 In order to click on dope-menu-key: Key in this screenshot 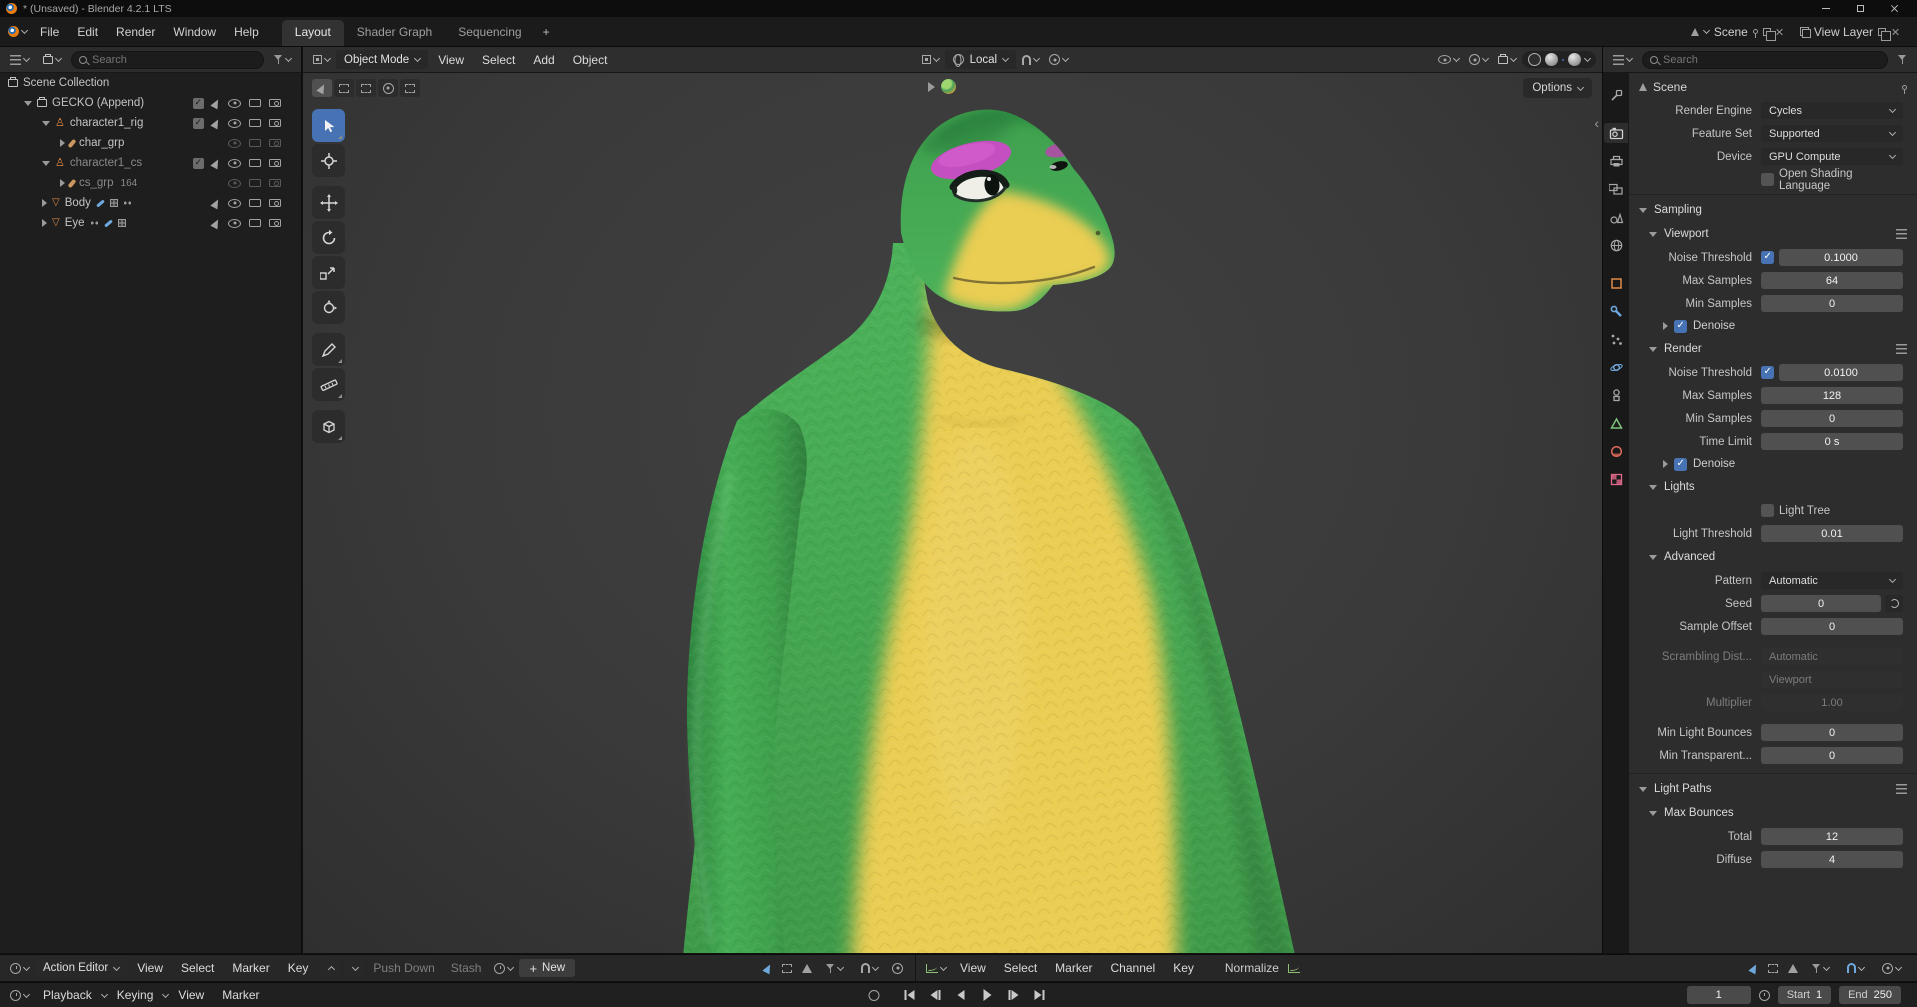, I will do `click(298, 968)`.